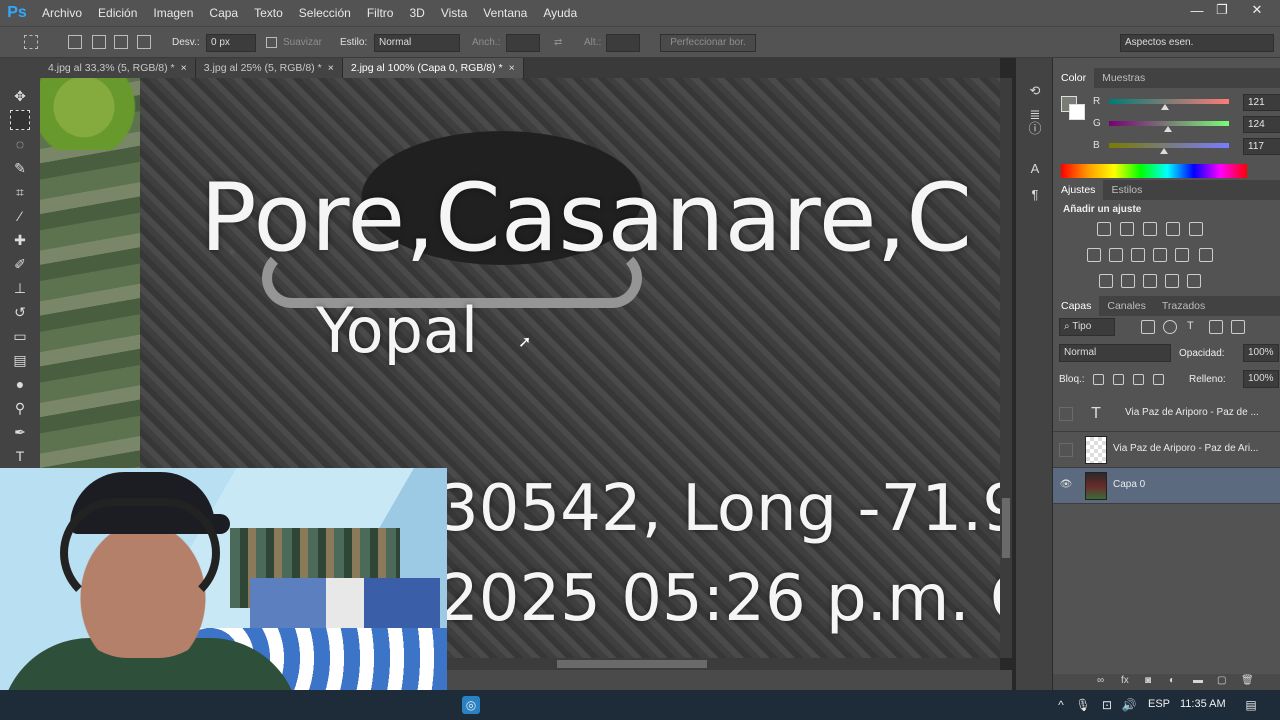  What do you see at coordinates (1106, 281) in the screenshot?
I see `invert-icon` at bounding box center [1106, 281].